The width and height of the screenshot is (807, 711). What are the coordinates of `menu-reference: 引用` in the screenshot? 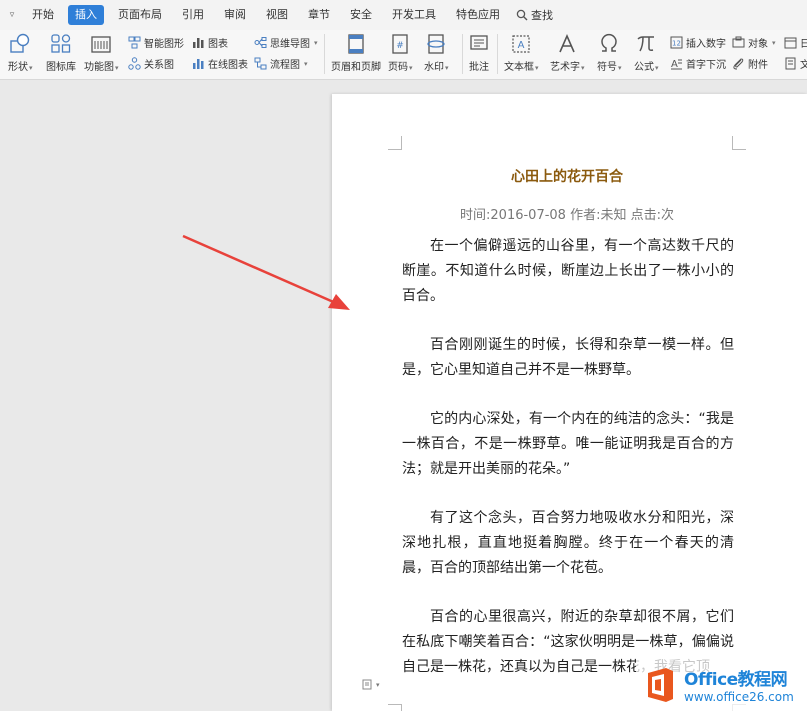 It's located at (193, 15).